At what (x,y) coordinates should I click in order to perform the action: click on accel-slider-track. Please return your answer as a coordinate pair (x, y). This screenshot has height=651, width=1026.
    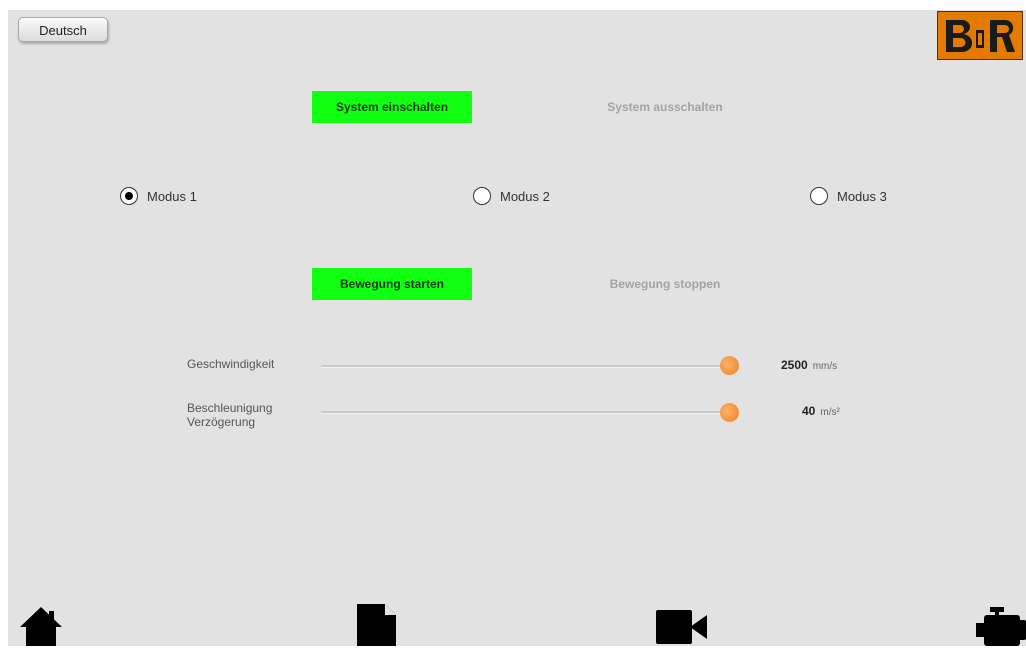
    Looking at the image, I should click on (525, 412).